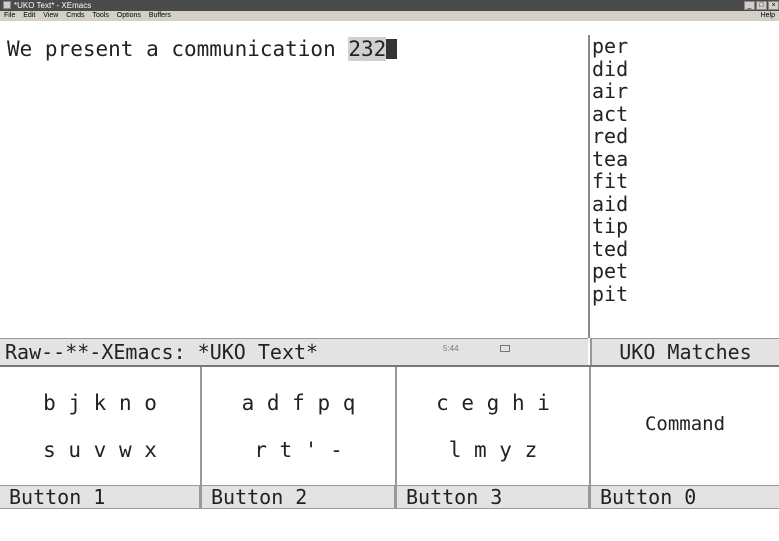 This screenshot has height=541, width=779. Describe the element at coordinates (493, 403) in the screenshot. I see `button-3-row1: c e g h i` at that location.